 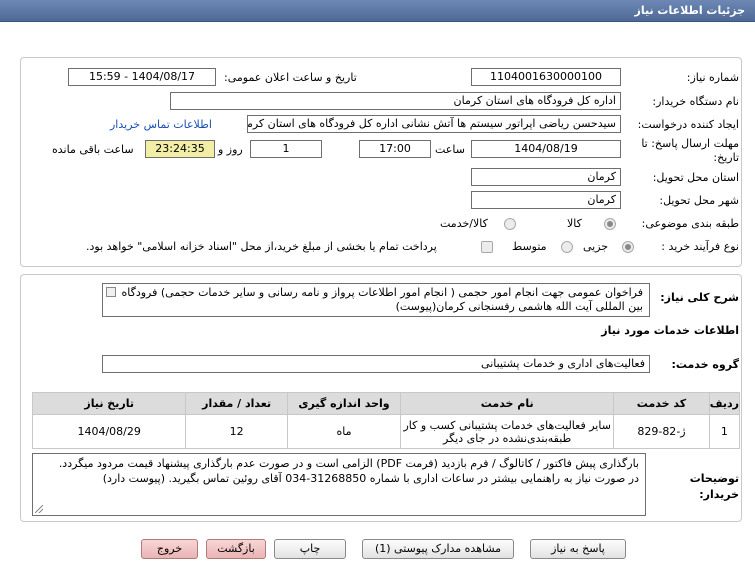 I want to click on process-medium-radio, so click(x=567, y=247).